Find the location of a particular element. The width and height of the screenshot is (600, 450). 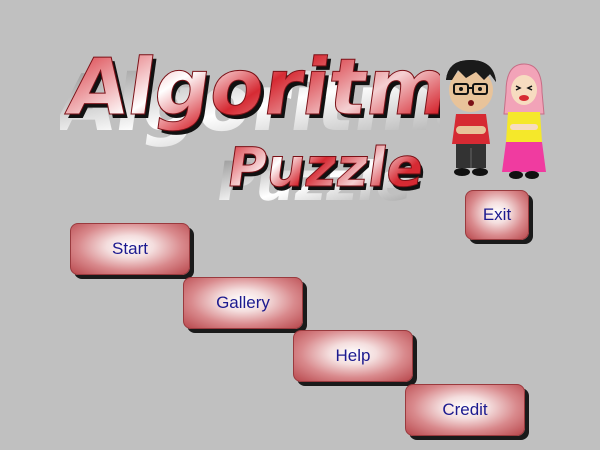

boy-character is located at coordinates (470, 118).